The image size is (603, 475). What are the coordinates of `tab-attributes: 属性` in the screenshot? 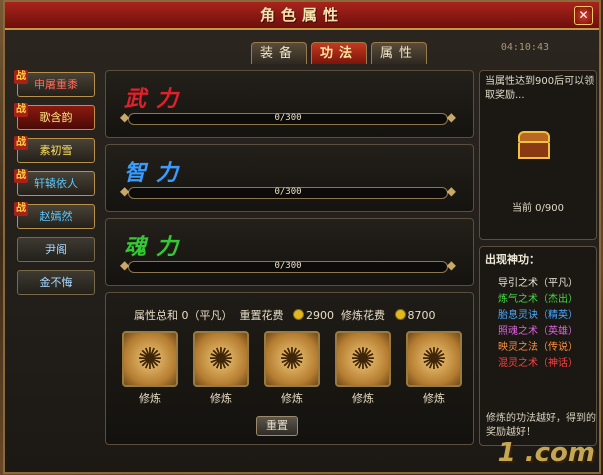 It's located at (399, 53).